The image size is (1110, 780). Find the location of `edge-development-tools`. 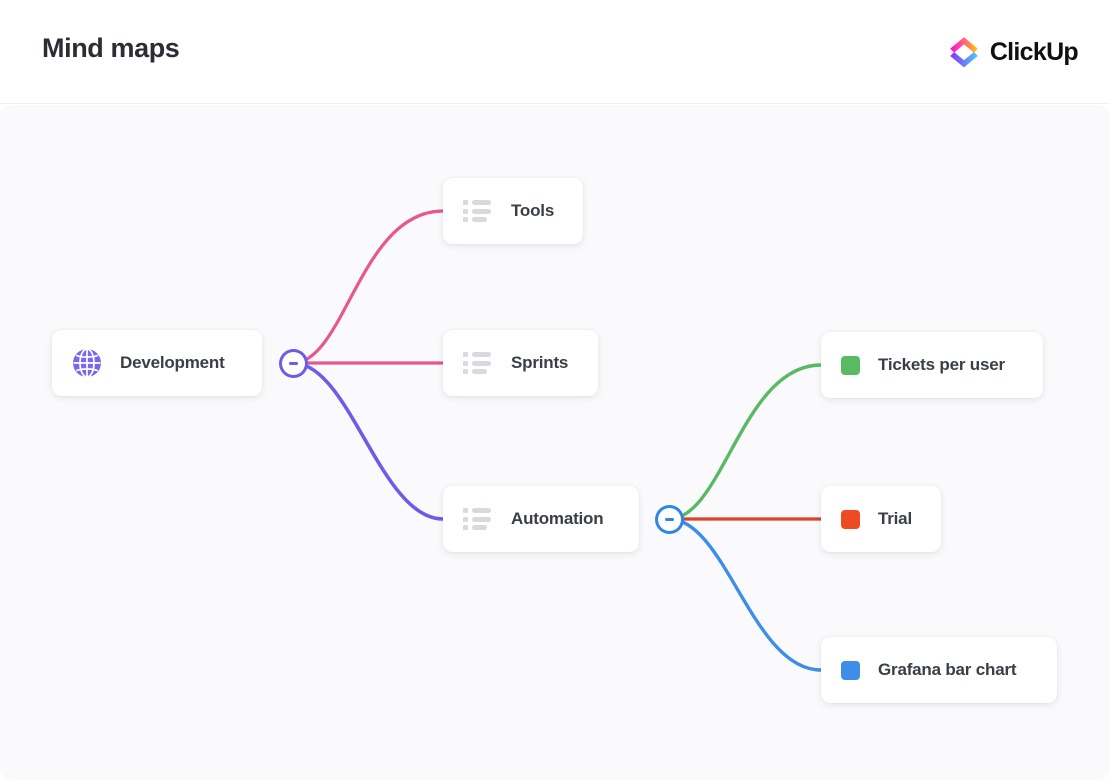

edge-development-tools is located at coordinates (368, 287).